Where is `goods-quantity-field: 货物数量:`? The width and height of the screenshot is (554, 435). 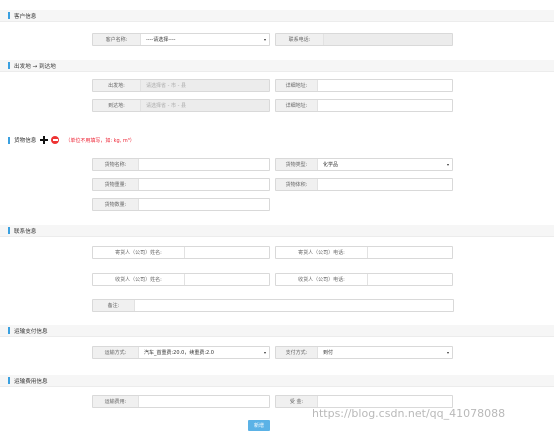 goods-quantity-field: 货物数量: is located at coordinates (181, 204).